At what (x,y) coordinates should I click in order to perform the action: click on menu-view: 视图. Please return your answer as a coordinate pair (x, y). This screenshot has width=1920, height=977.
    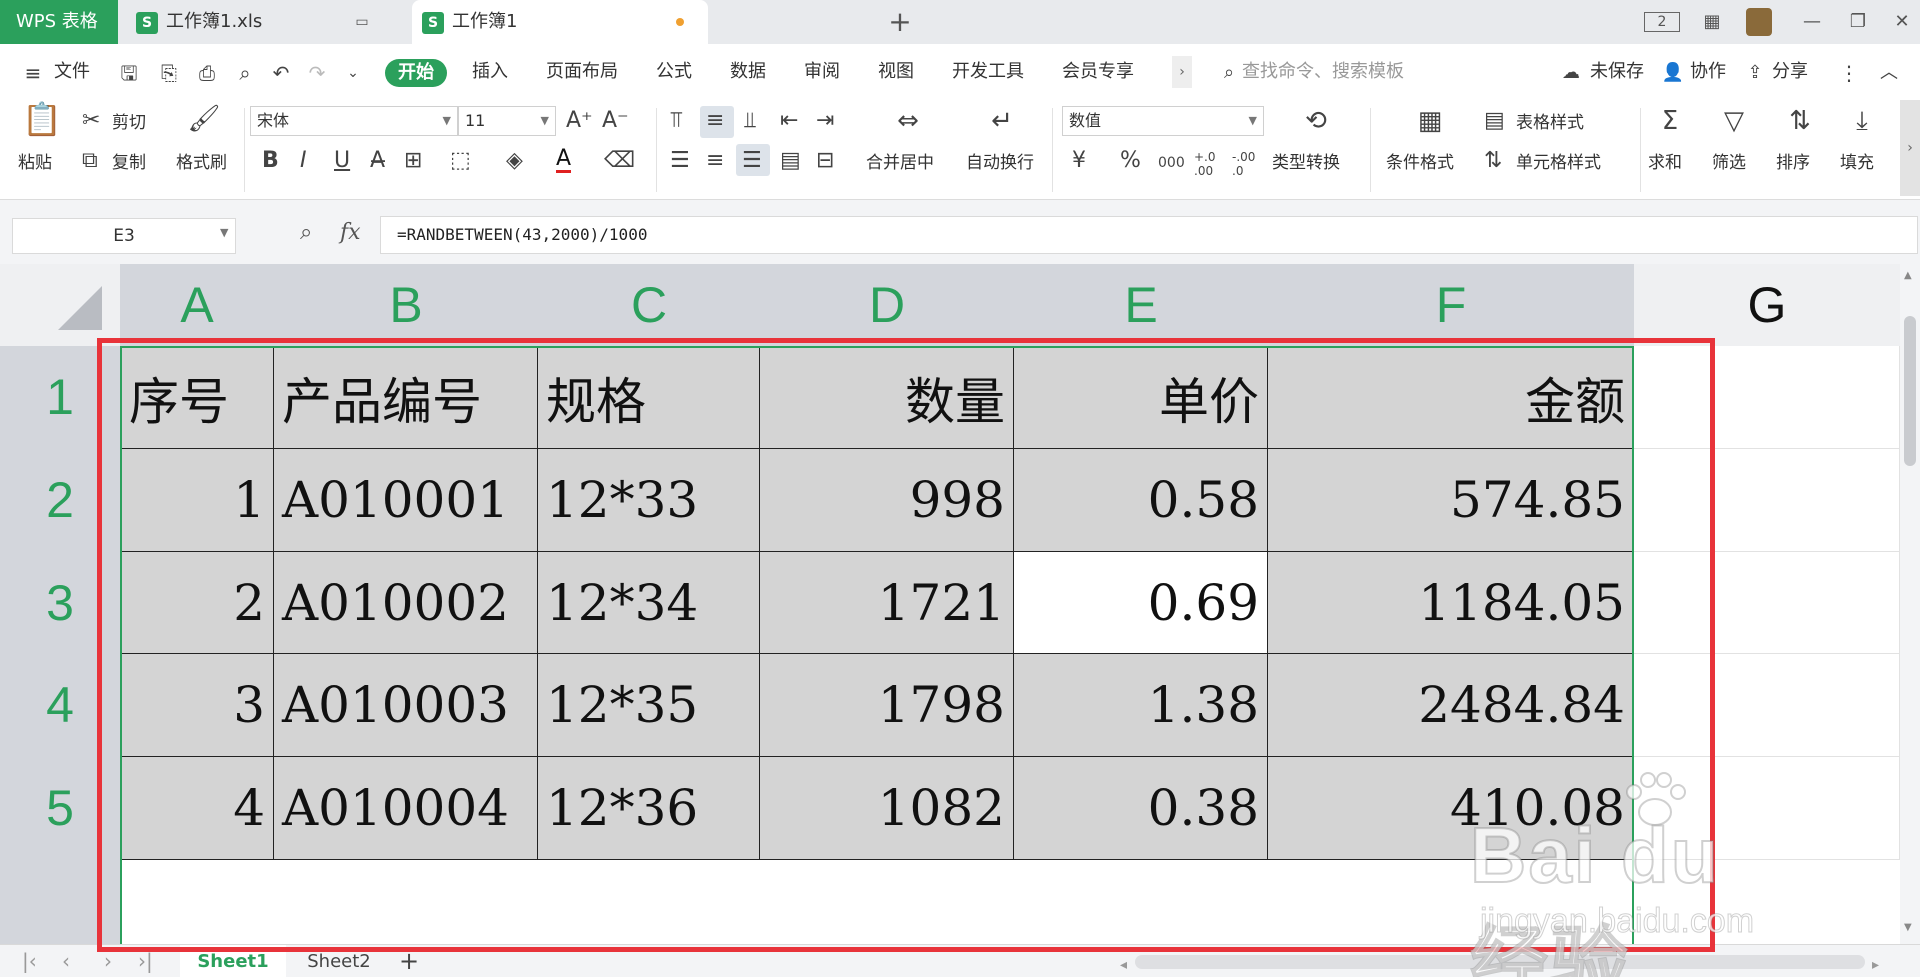
    Looking at the image, I should click on (896, 72).